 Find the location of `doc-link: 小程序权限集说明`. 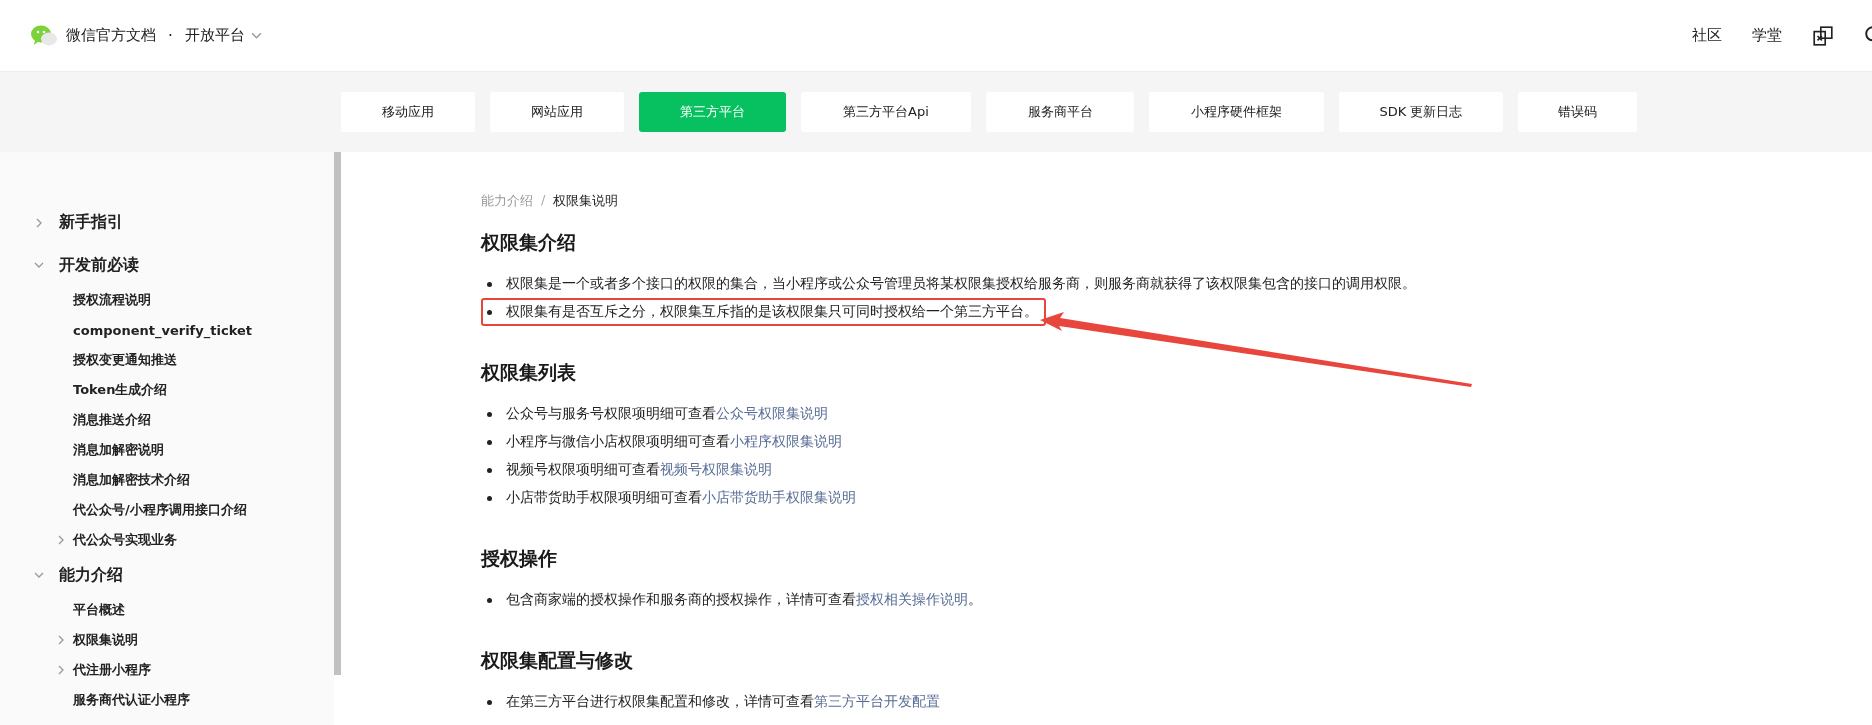

doc-link: 小程序权限集说明 is located at coordinates (786, 441).